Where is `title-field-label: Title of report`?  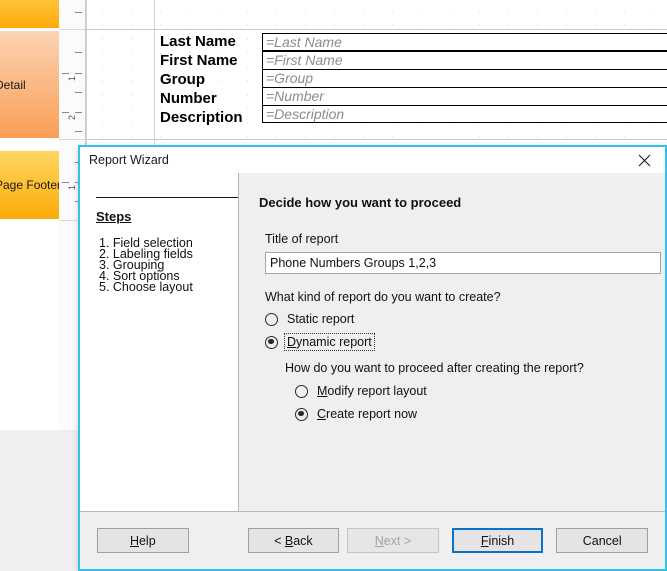 title-field-label: Title of report is located at coordinates (302, 239).